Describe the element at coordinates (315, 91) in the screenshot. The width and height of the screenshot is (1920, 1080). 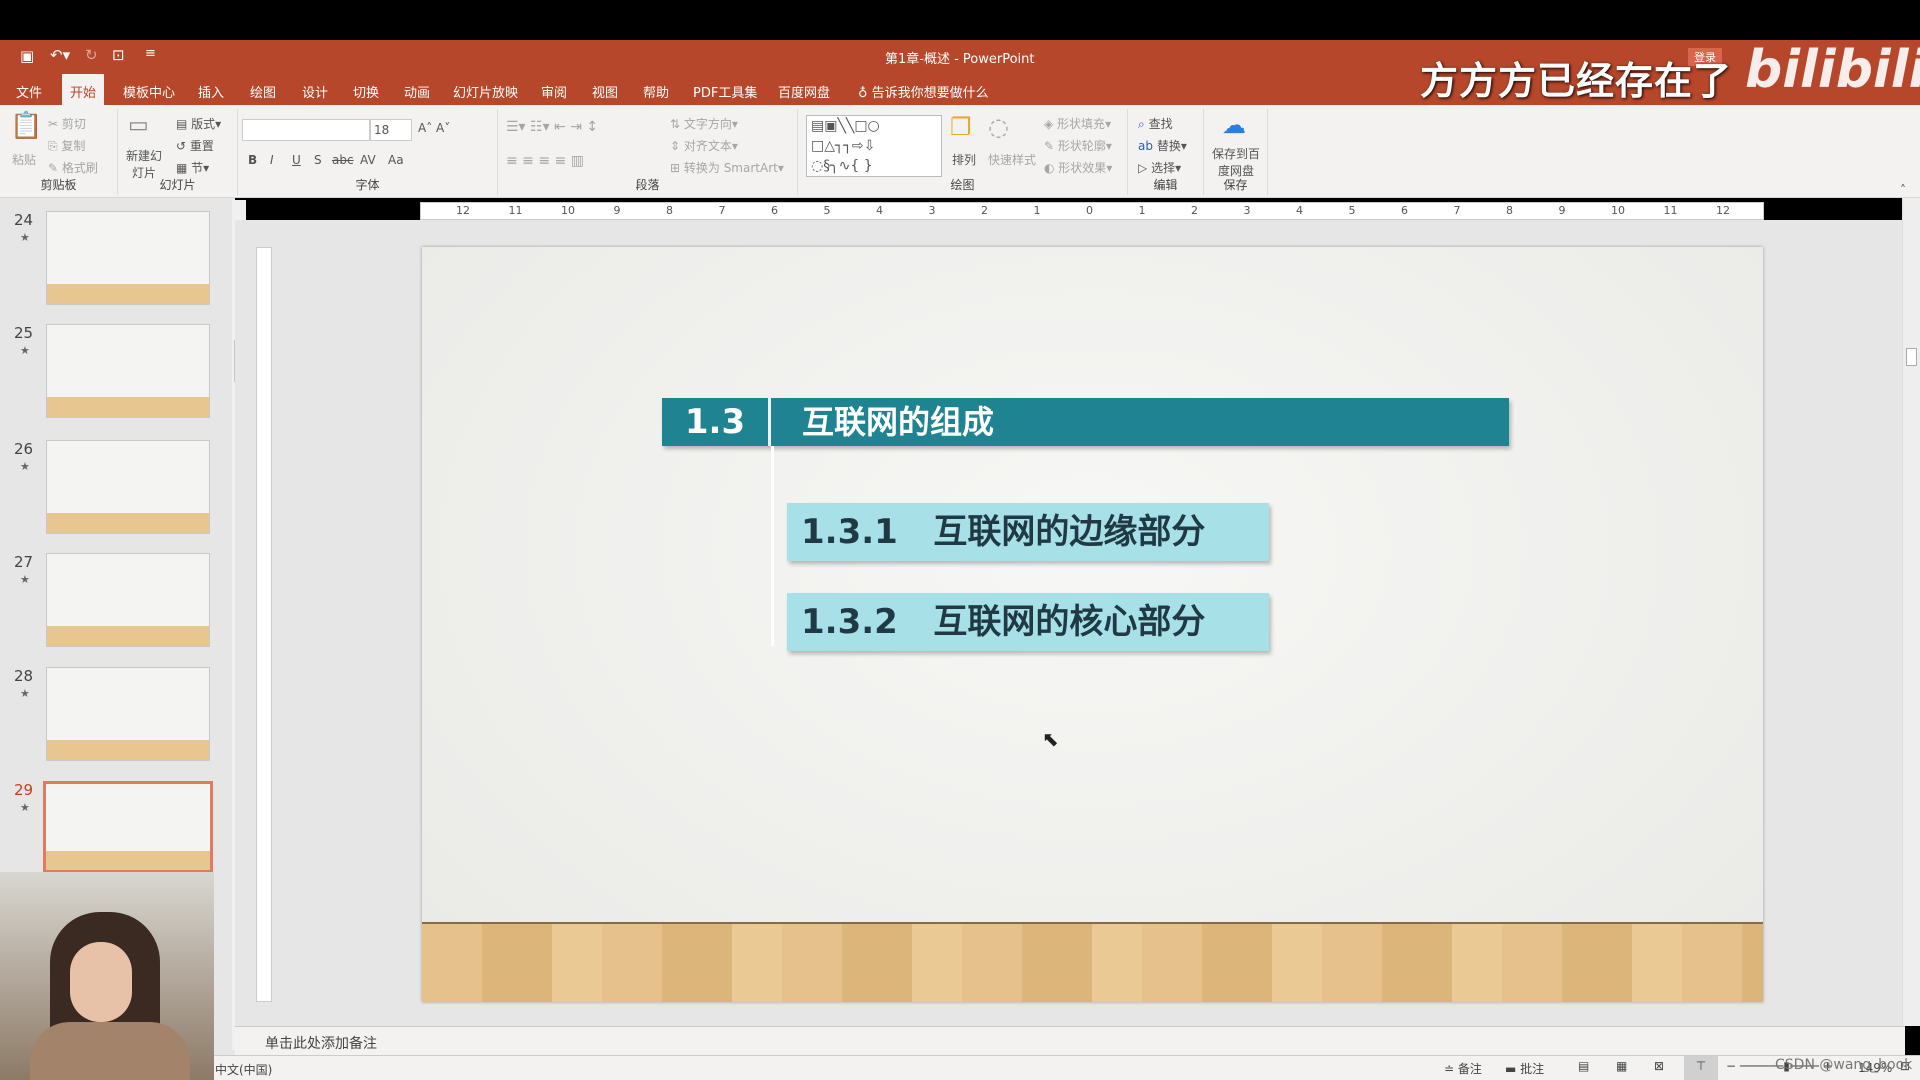
I see `tab-design: 设计` at that location.